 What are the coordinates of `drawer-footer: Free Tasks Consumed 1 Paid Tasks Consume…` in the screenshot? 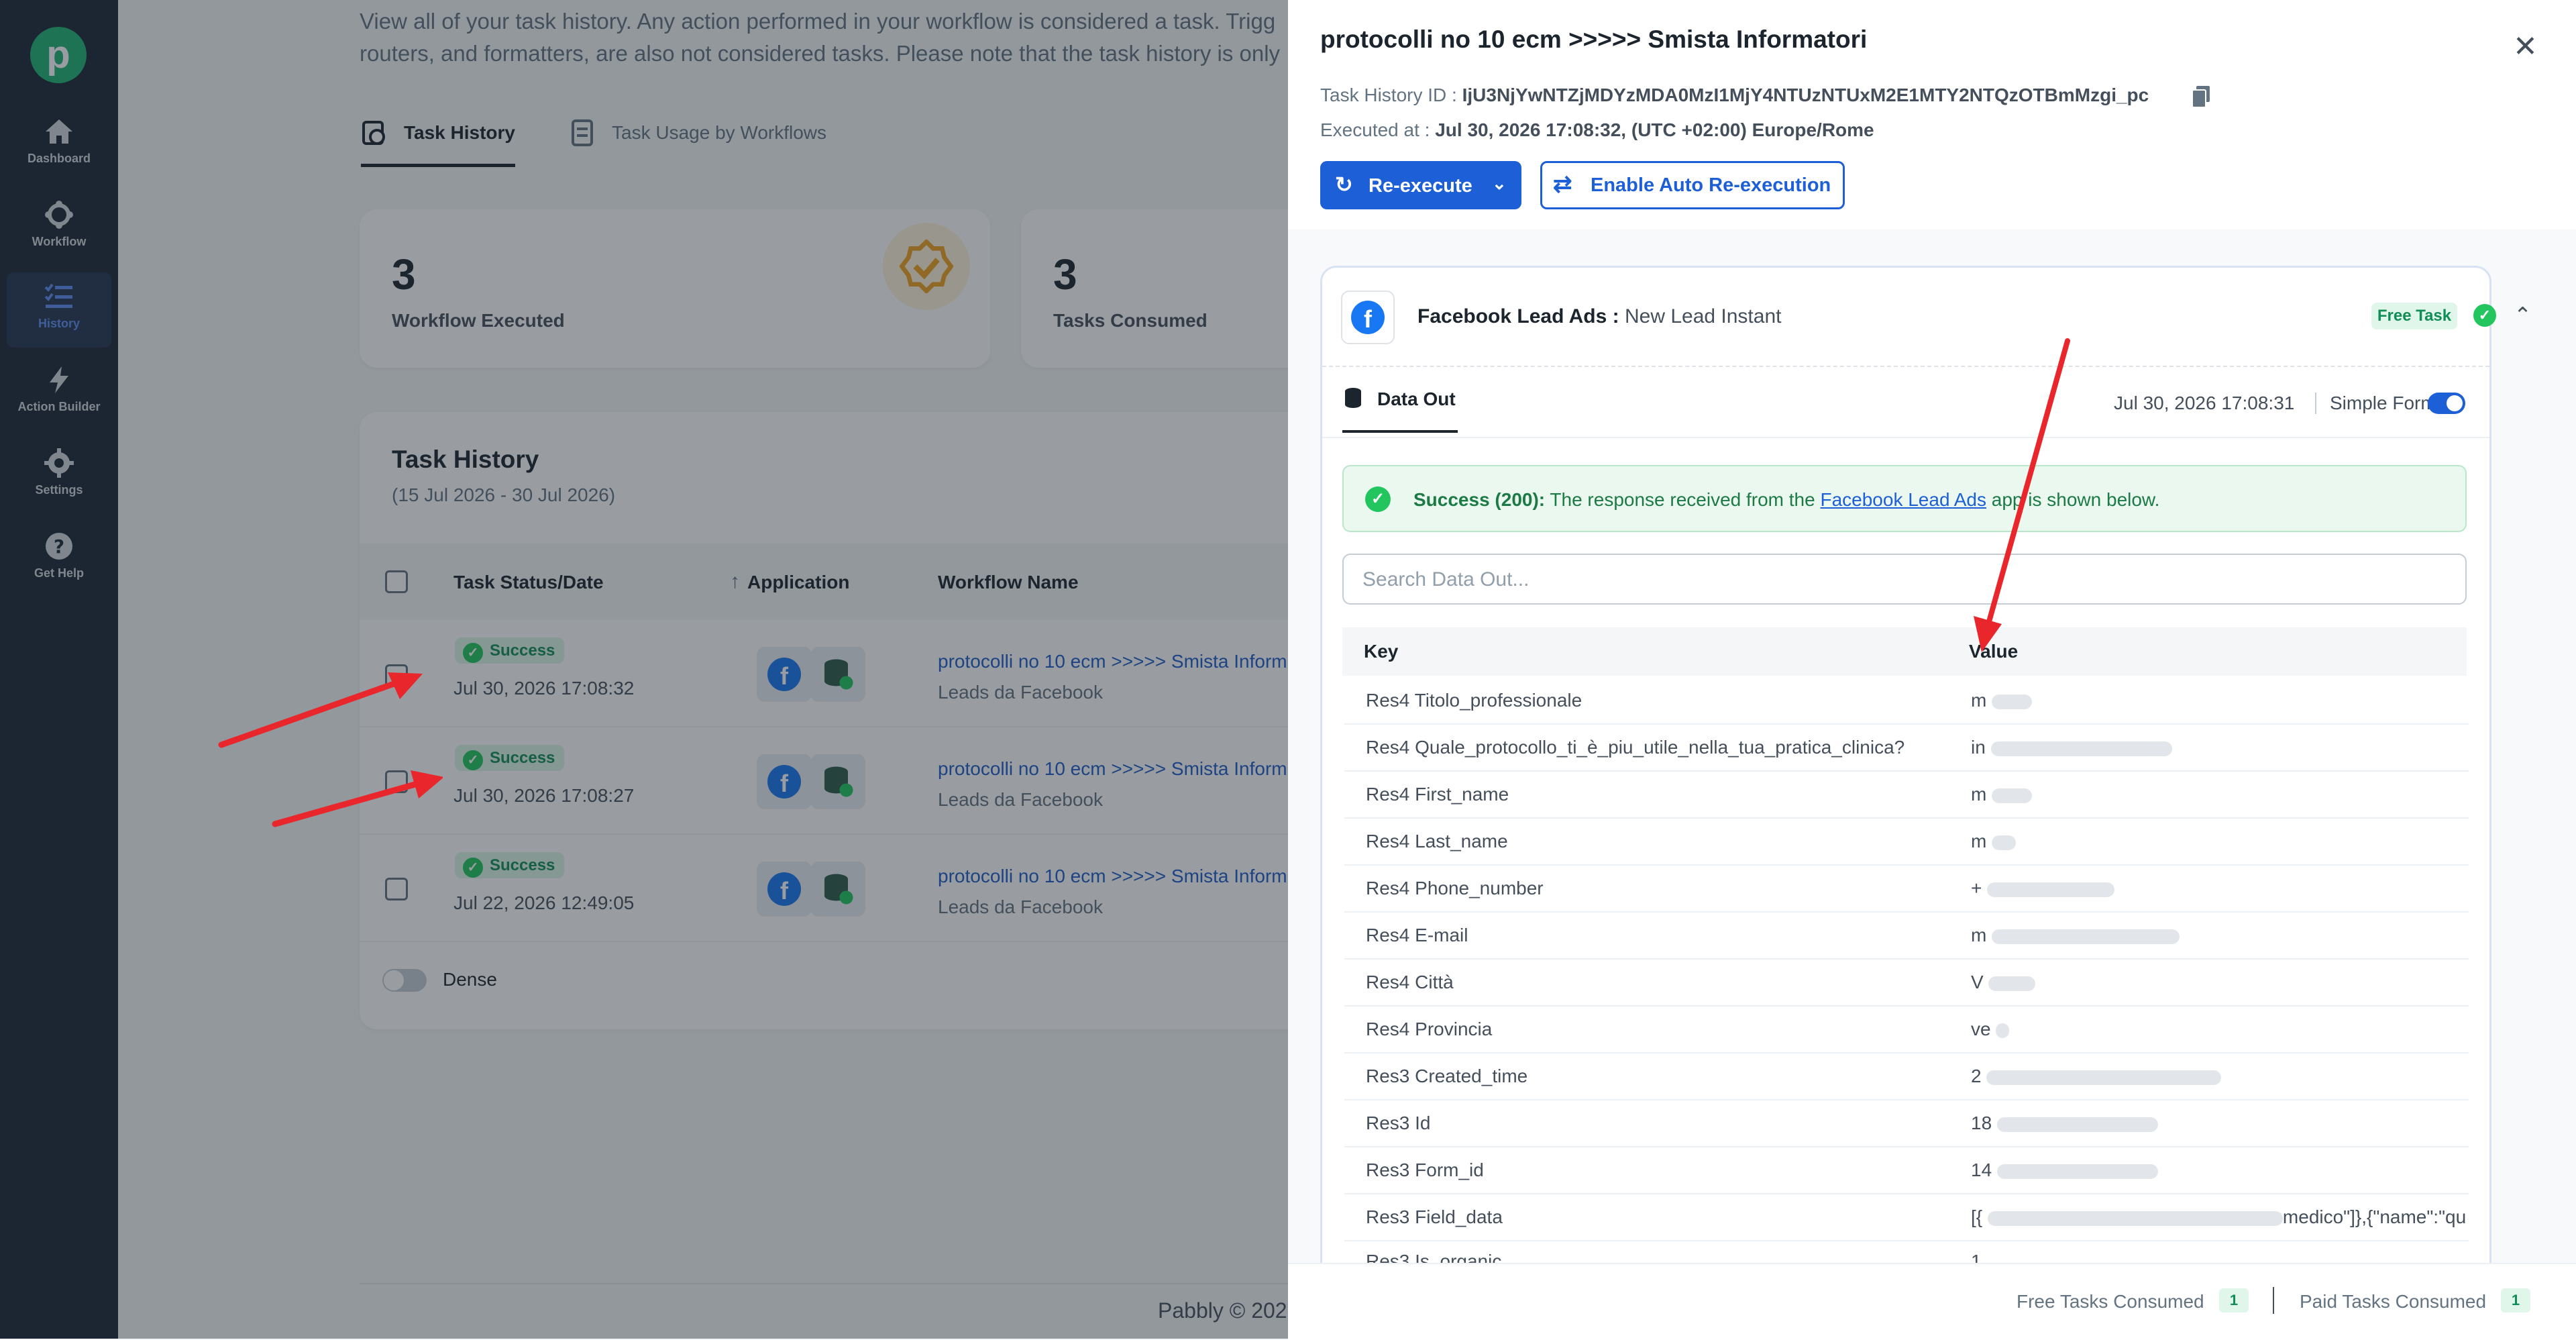 It's located at (1932, 1301).